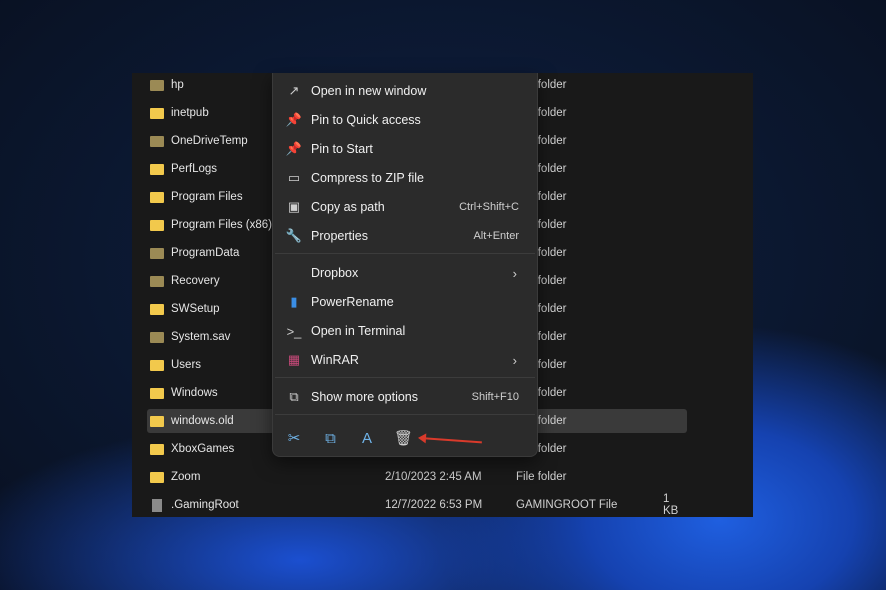 Image resolution: width=886 pixels, height=590 pixels. What do you see at coordinates (205, 505) in the screenshot?
I see `file-name: .GamingRoot` at bounding box center [205, 505].